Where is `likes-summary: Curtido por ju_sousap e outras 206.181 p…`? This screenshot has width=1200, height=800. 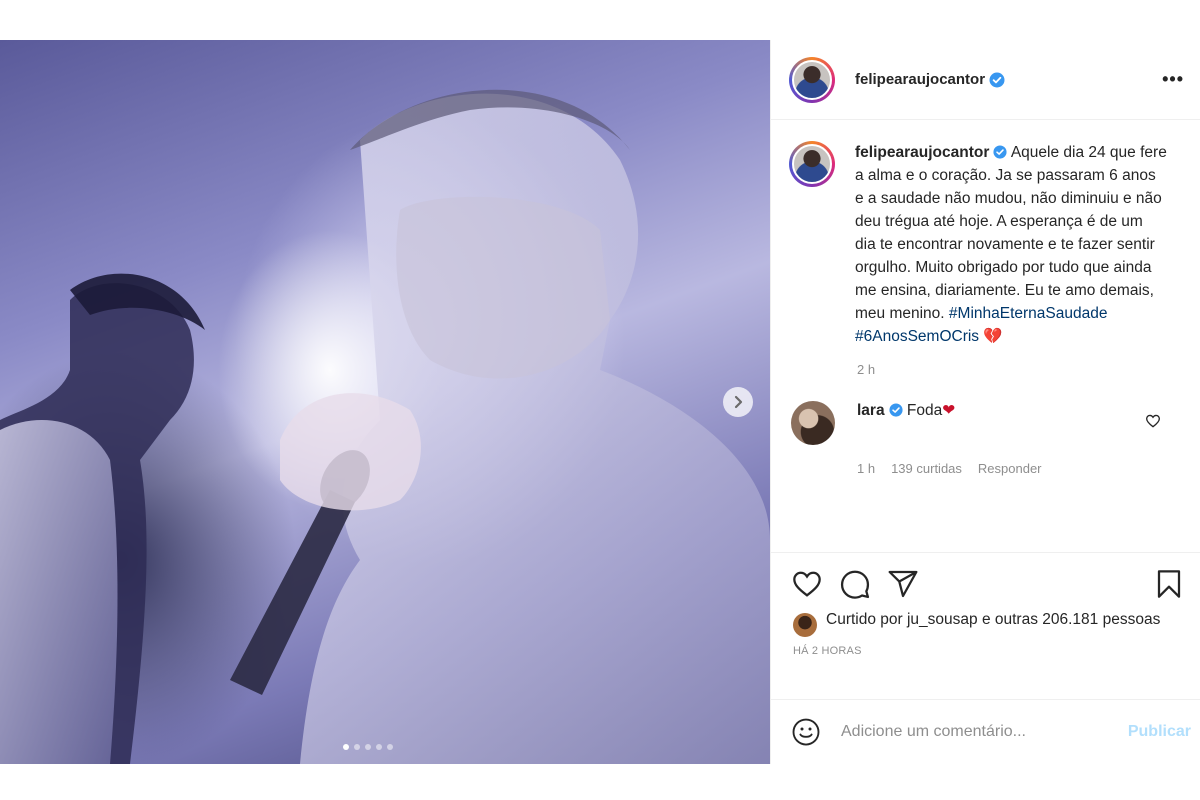 likes-summary: Curtido por ju_sousap e outras 206.181 p… is located at coordinates (986, 623).